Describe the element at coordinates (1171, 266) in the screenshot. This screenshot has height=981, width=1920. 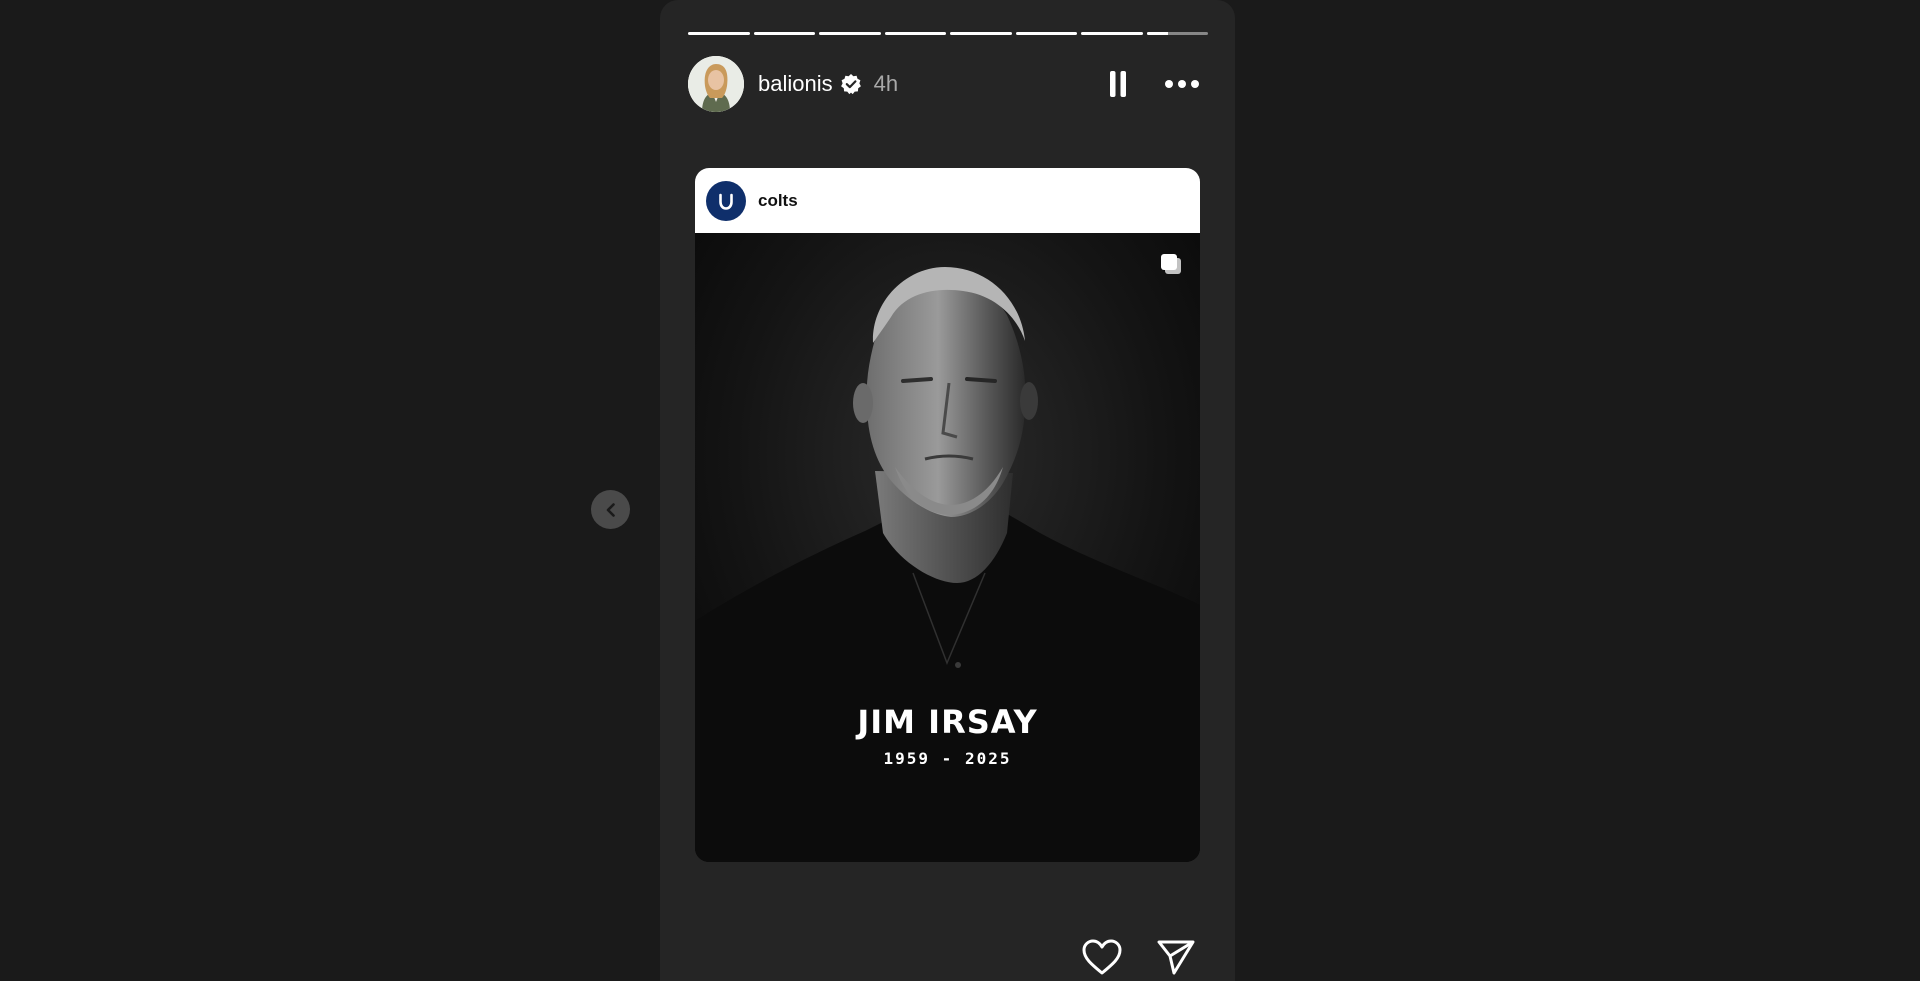
I see `carousel-icon` at that location.